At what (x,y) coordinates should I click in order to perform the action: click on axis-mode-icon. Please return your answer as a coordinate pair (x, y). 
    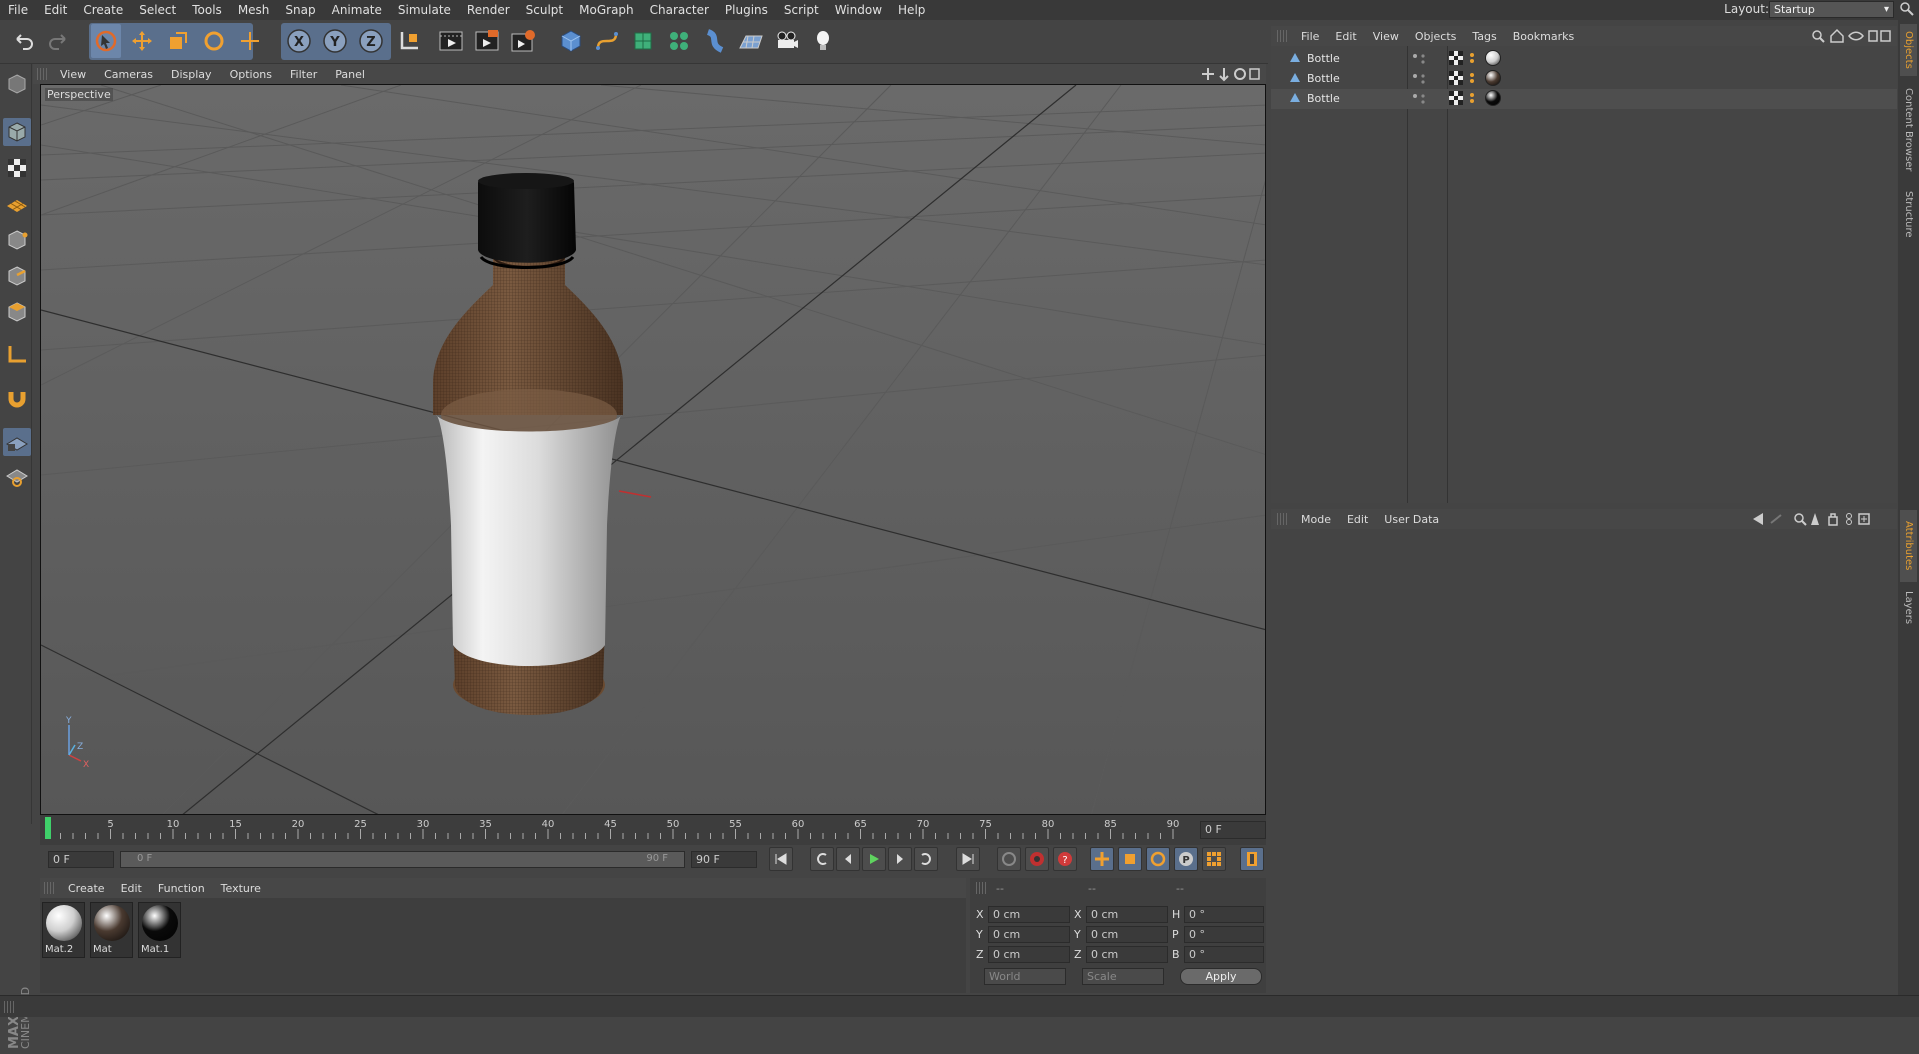
    Looking at the image, I should click on (17, 354).